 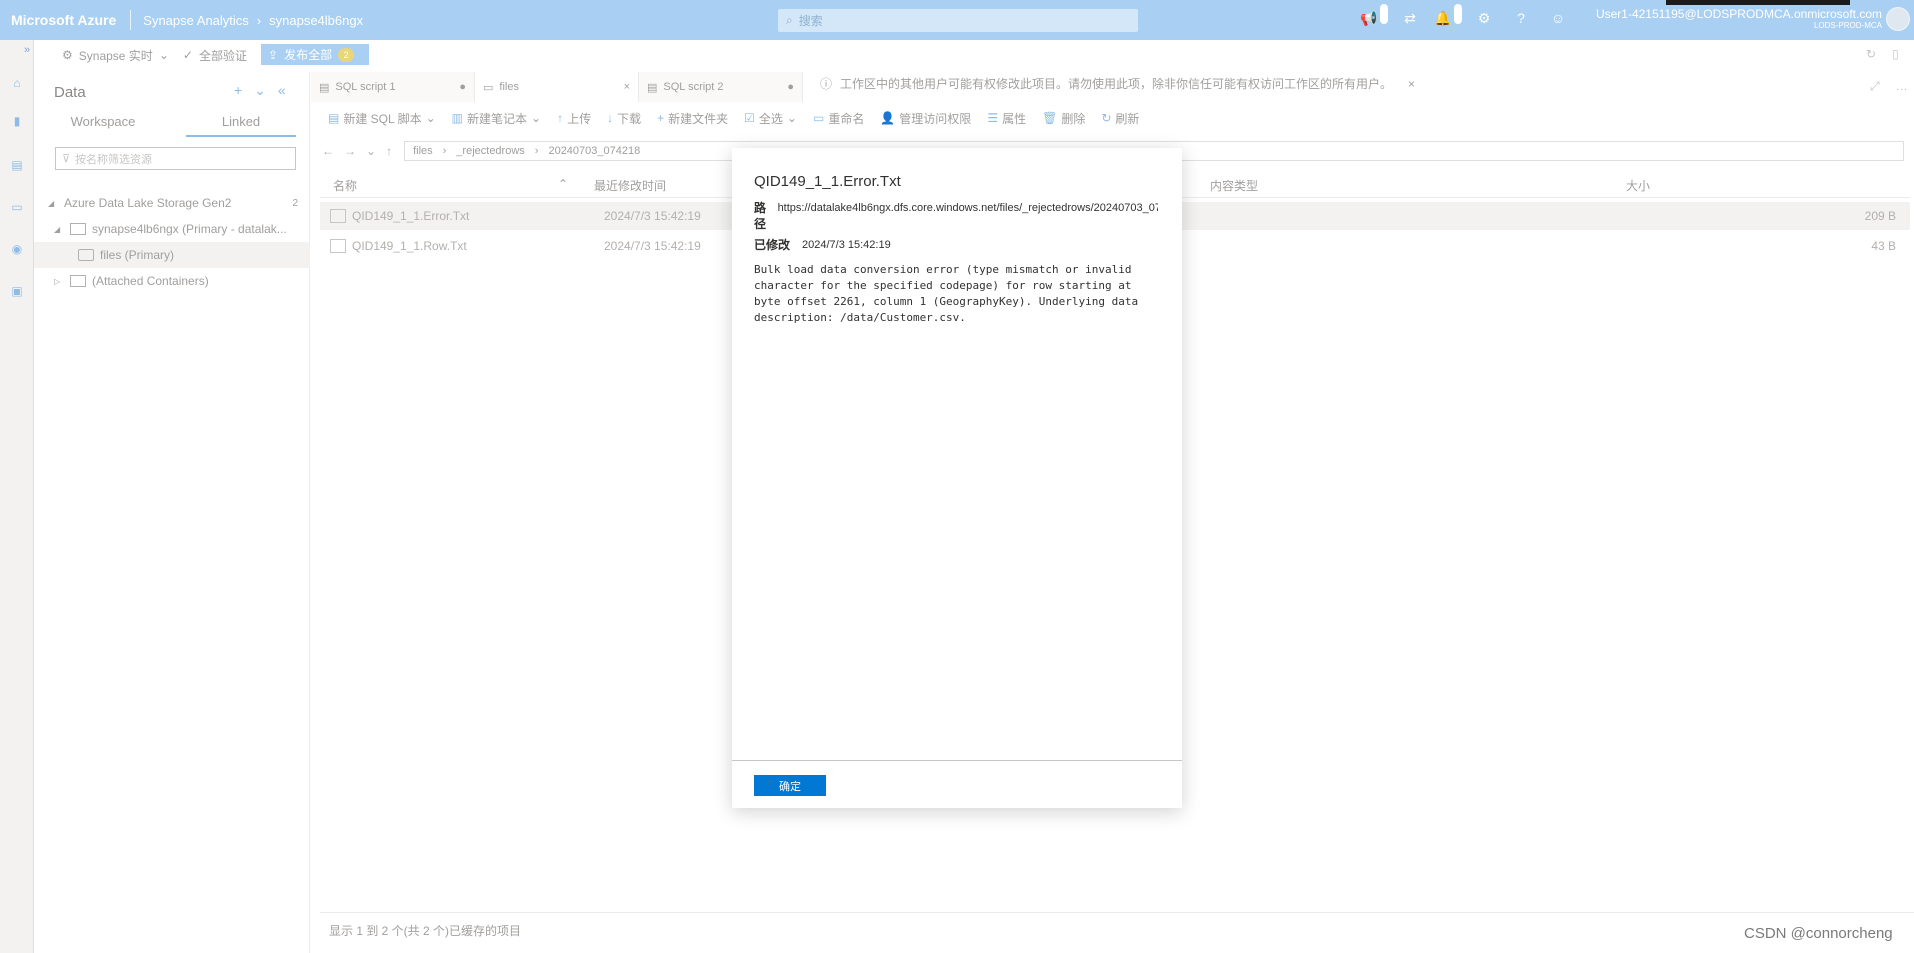 What do you see at coordinates (150, 281) in the screenshot?
I see `tree-item-label: (Attached Containers)` at bounding box center [150, 281].